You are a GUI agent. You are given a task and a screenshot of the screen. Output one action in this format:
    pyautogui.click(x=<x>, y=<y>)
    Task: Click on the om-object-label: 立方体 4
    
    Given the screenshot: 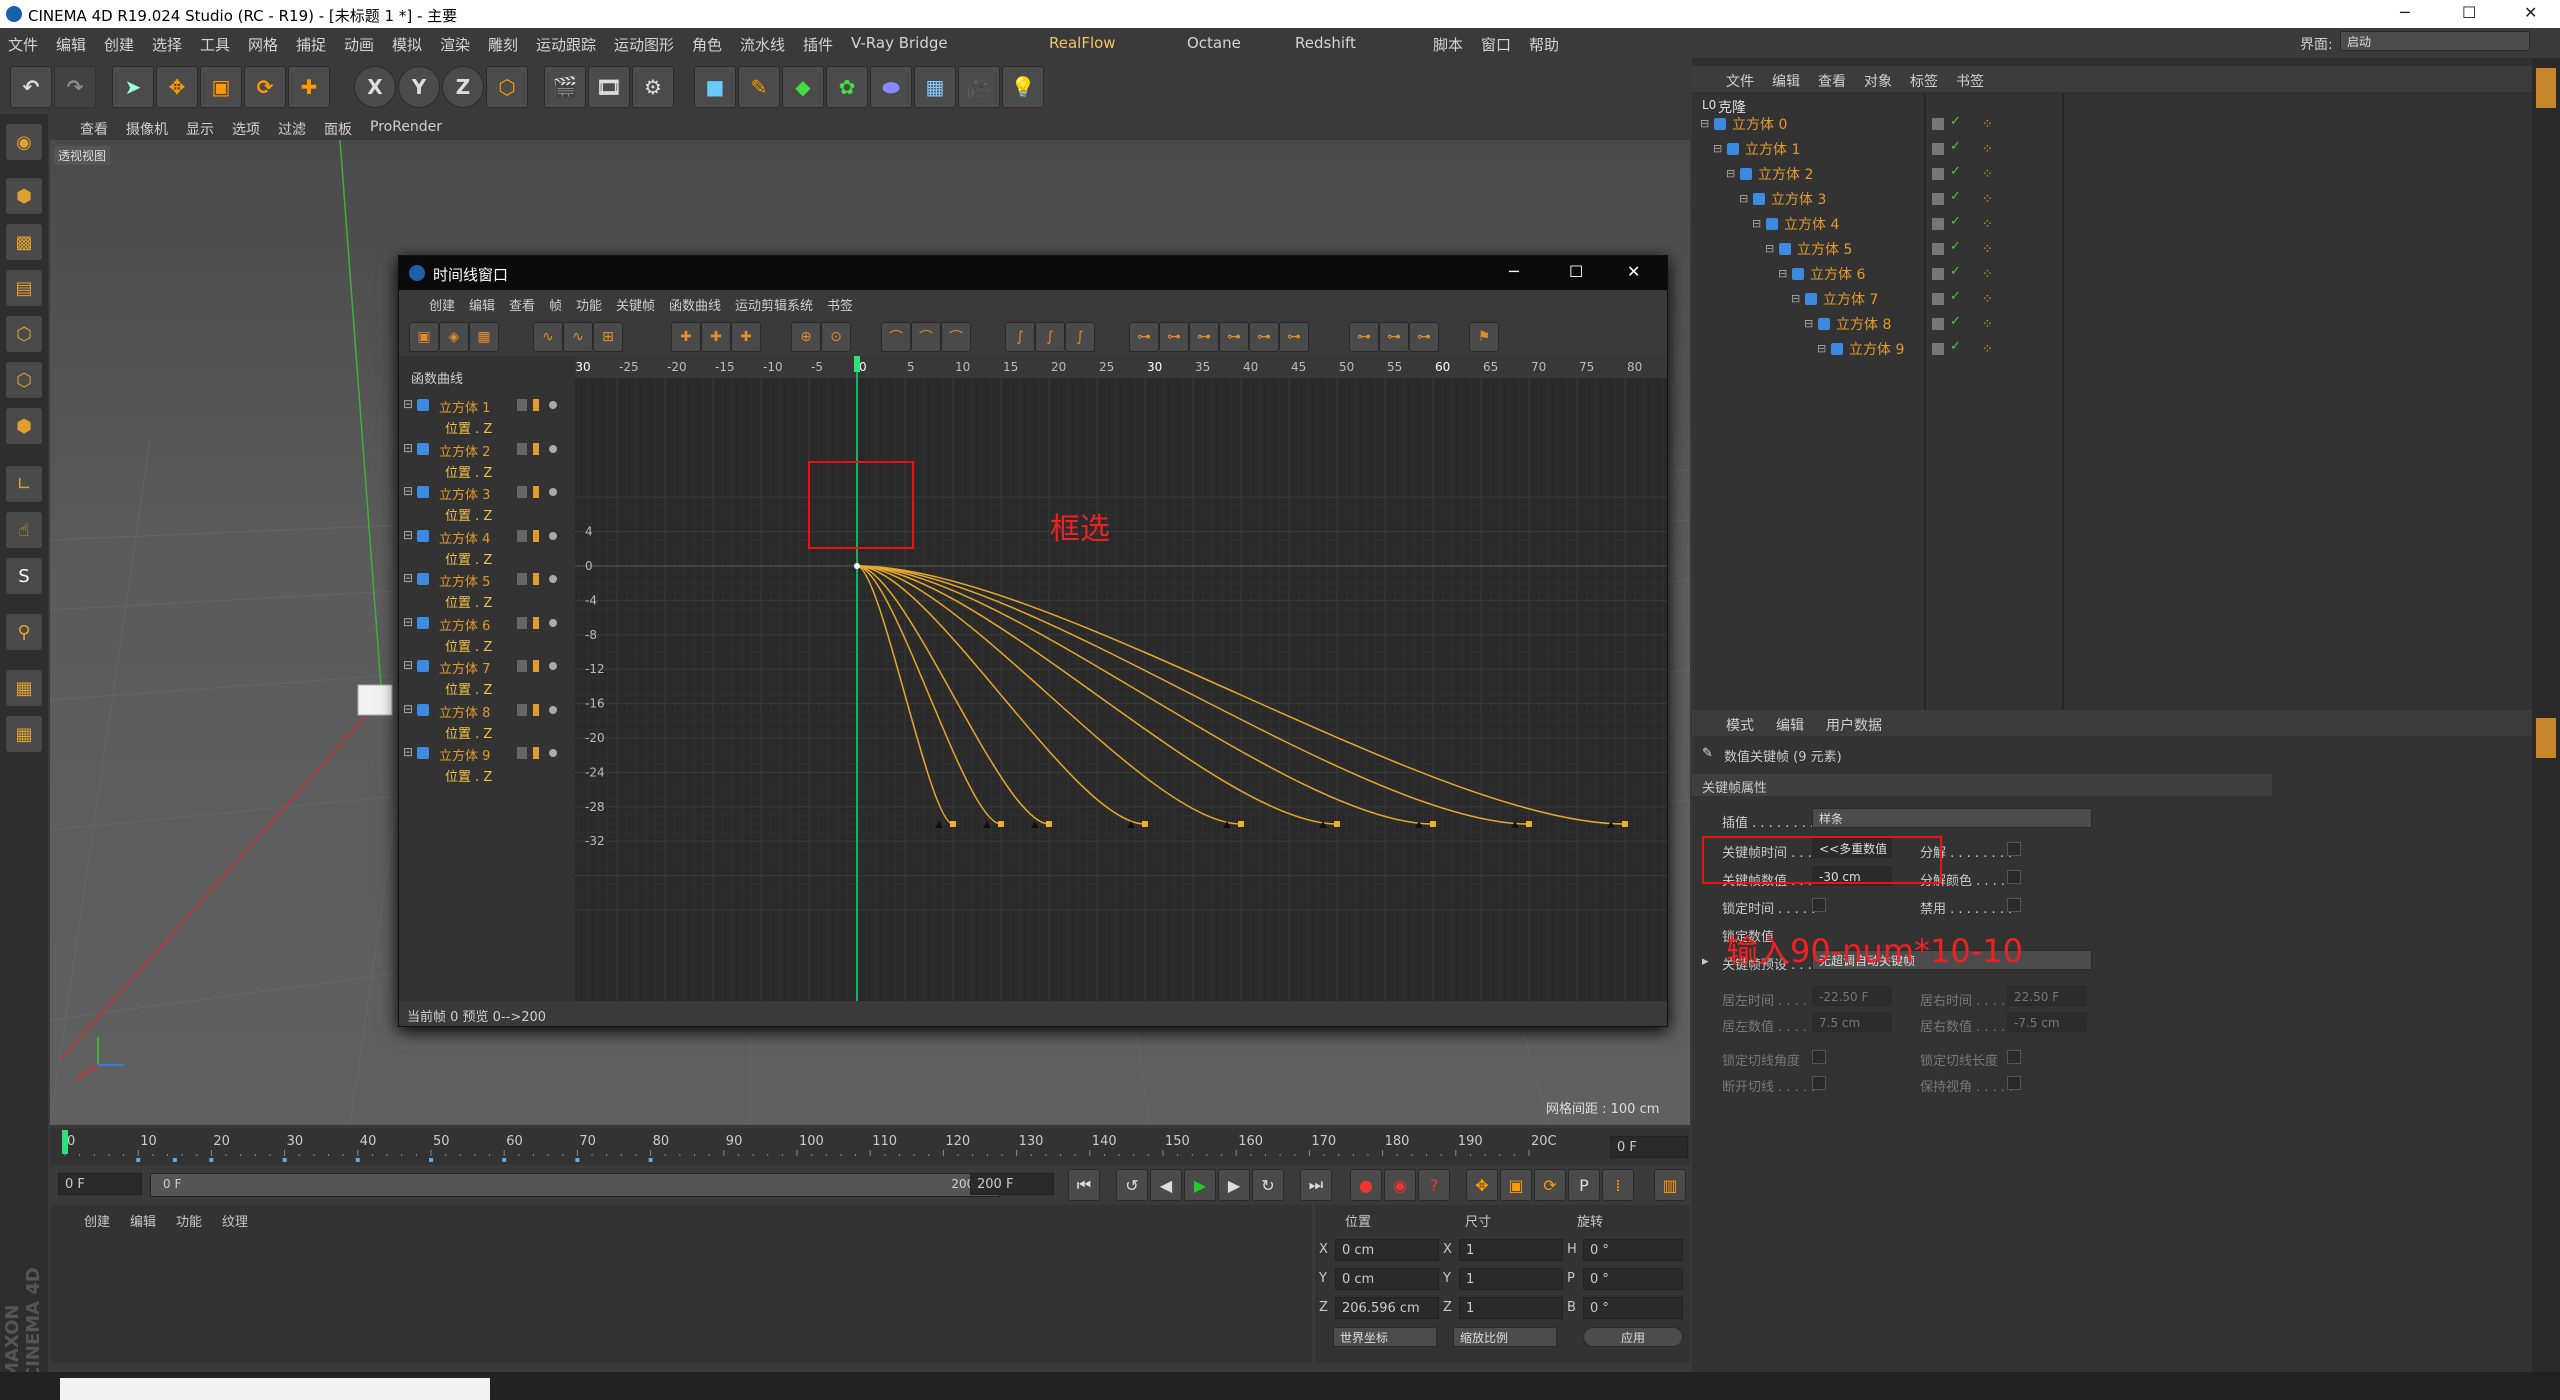 What is the action you would take?
    pyautogui.click(x=1811, y=224)
    